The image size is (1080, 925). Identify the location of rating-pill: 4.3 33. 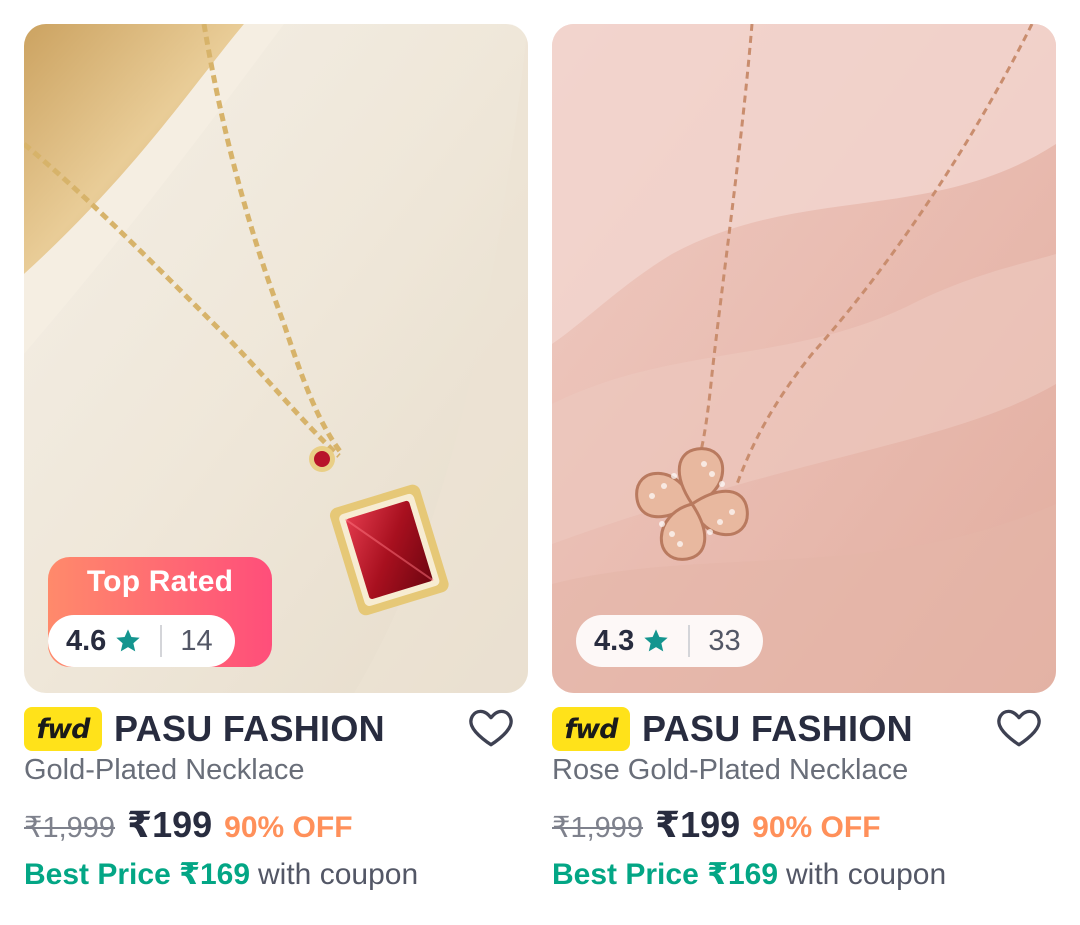
(669, 641).